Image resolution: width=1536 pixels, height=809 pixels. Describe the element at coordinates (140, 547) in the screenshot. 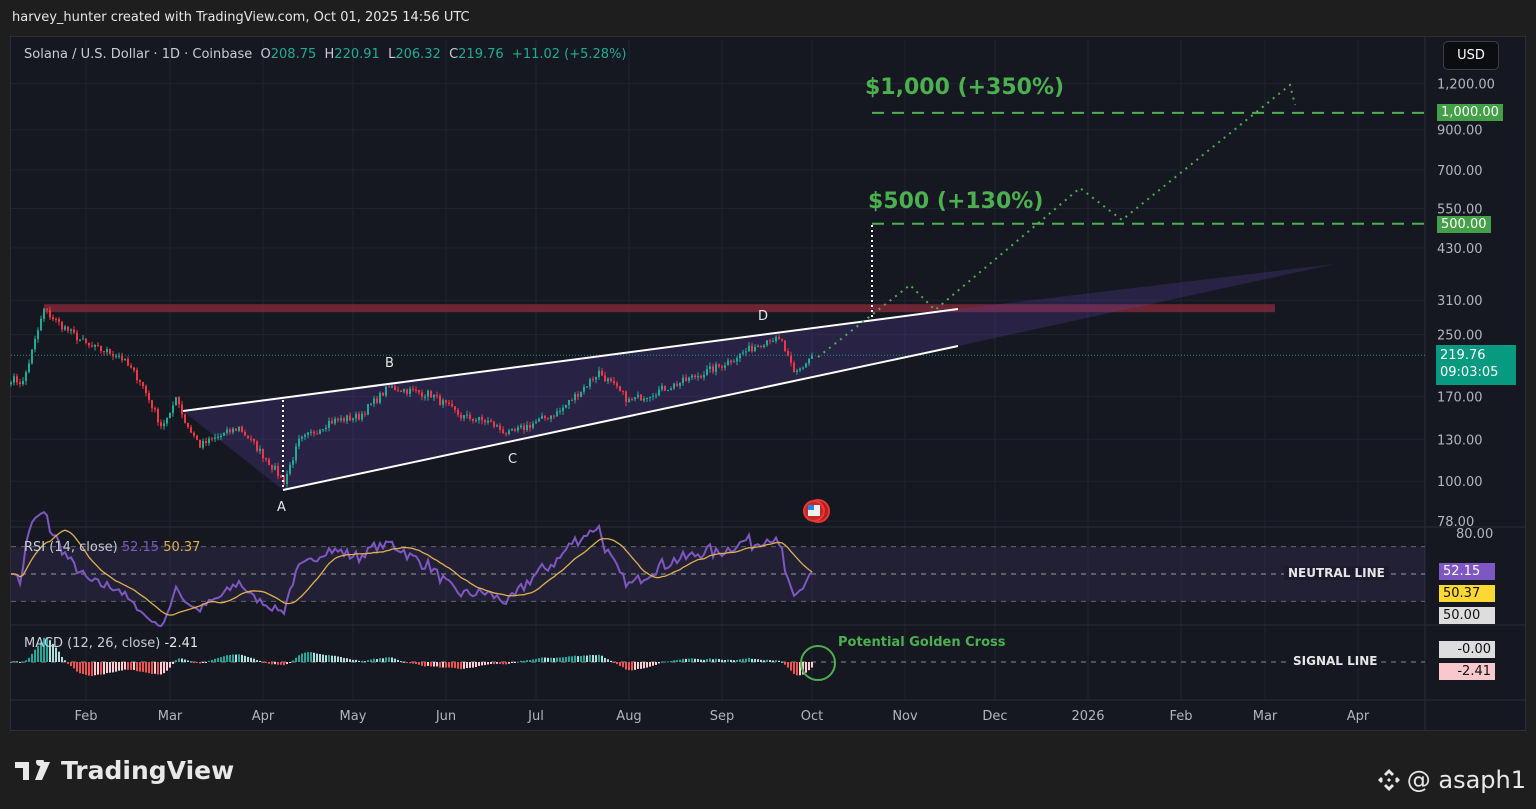

I see `rsi-value: 52.15` at that location.